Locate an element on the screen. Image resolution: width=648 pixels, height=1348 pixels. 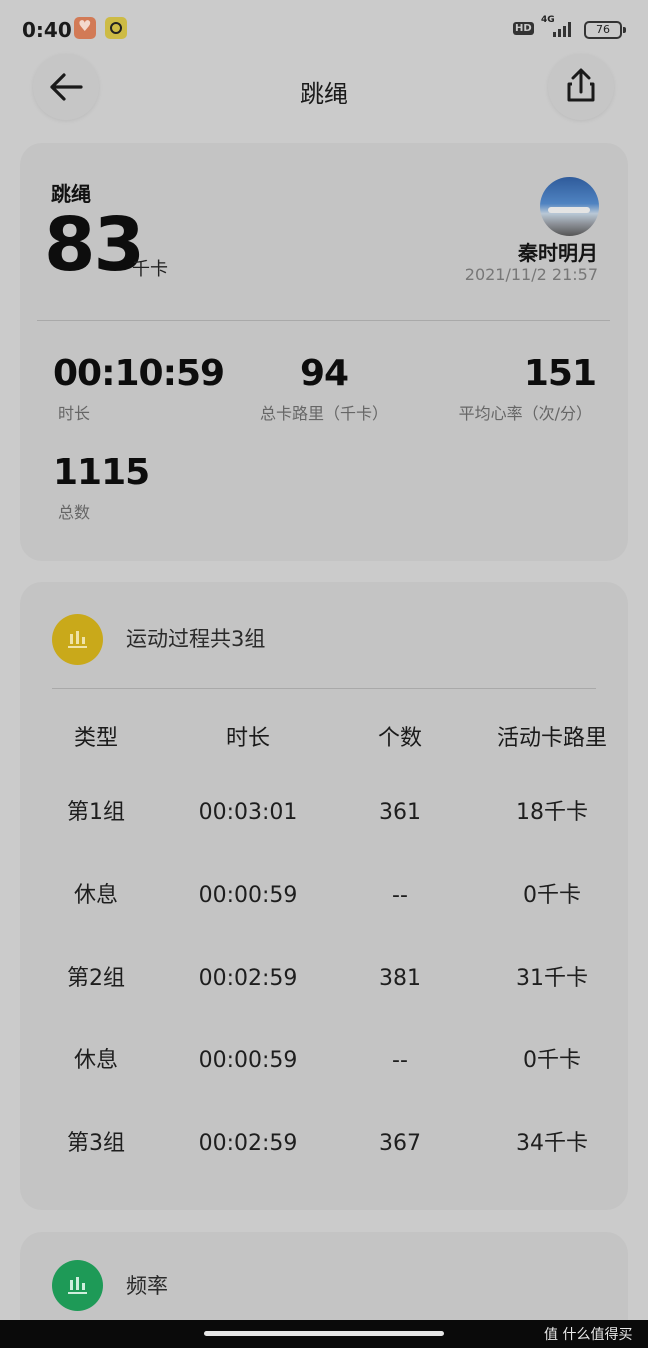
hd-icon: HD is located at coordinates (523, 28).